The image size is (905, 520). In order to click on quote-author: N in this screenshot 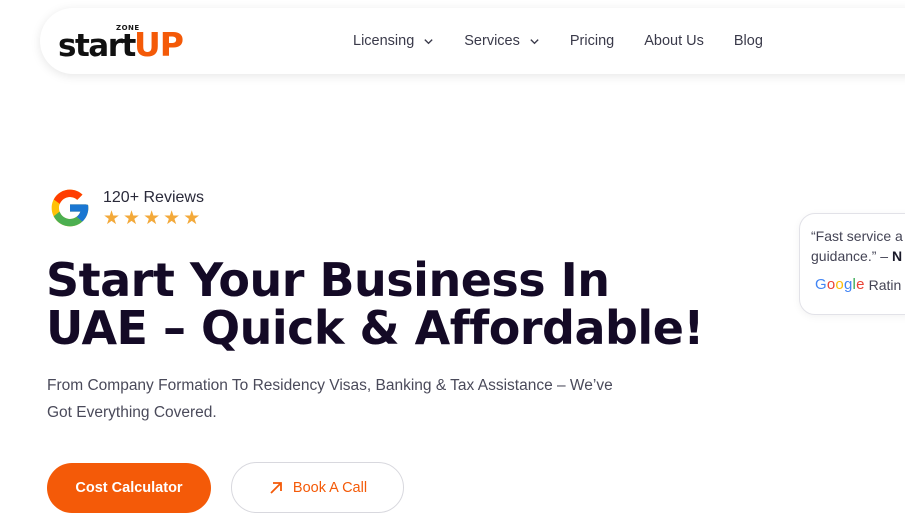, I will do `click(897, 256)`.